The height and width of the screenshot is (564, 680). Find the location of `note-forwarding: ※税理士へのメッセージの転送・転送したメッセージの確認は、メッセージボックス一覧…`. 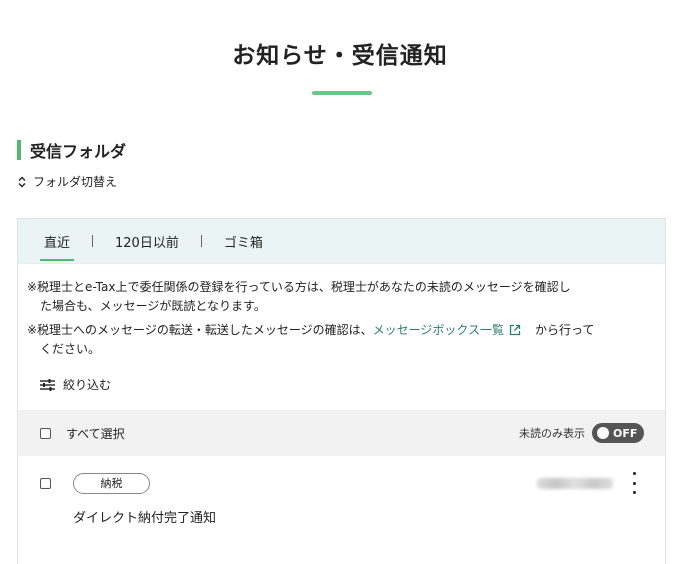

note-forwarding: ※税理士へのメッセージの転送・転送したメッセージの確認は、メッセージボックス一覧… is located at coordinates (346, 340).